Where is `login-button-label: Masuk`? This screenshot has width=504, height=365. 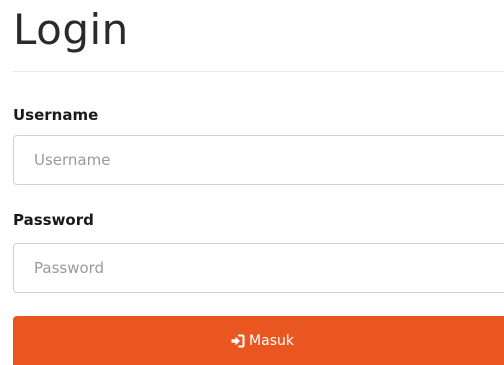
login-button-label: Masuk is located at coordinates (271, 340).